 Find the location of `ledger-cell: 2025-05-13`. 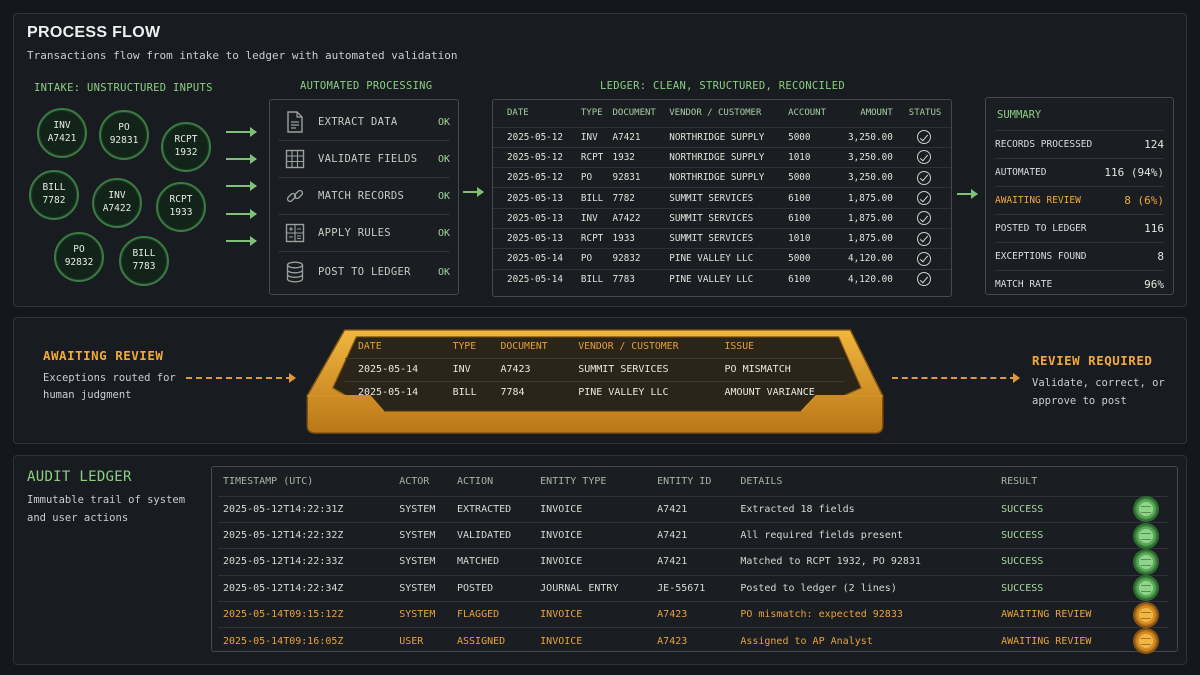

ledger-cell: 2025-05-13 is located at coordinates (535, 218).